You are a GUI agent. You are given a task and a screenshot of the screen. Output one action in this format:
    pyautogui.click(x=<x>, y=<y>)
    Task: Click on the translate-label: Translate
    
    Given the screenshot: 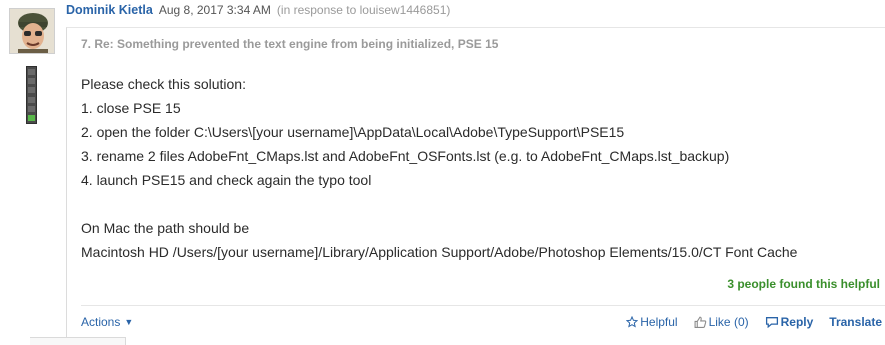 What is the action you would take?
    pyautogui.click(x=855, y=322)
    